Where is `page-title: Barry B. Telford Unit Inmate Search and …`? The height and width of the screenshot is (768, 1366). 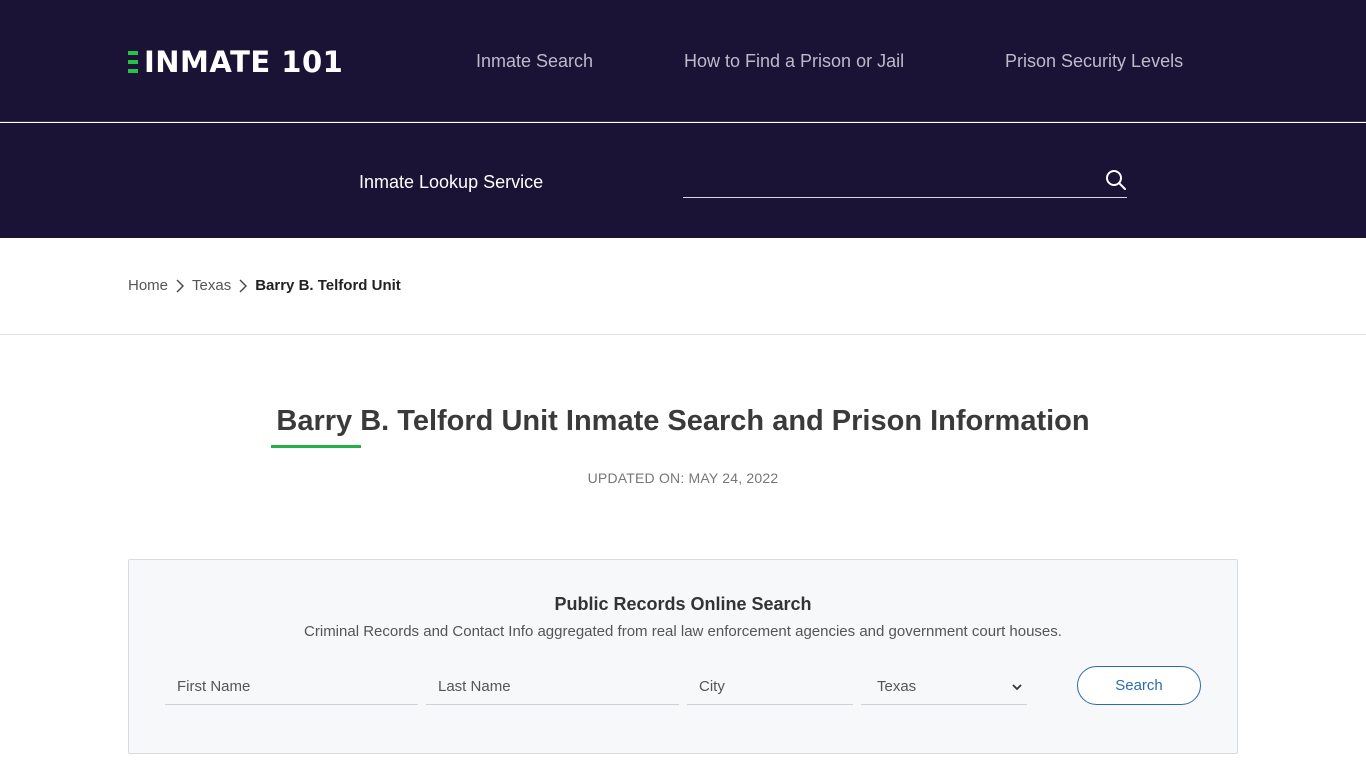
page-title: Barry B. Telford Unit Inmate Search and … is located at coordinates (683, 421).